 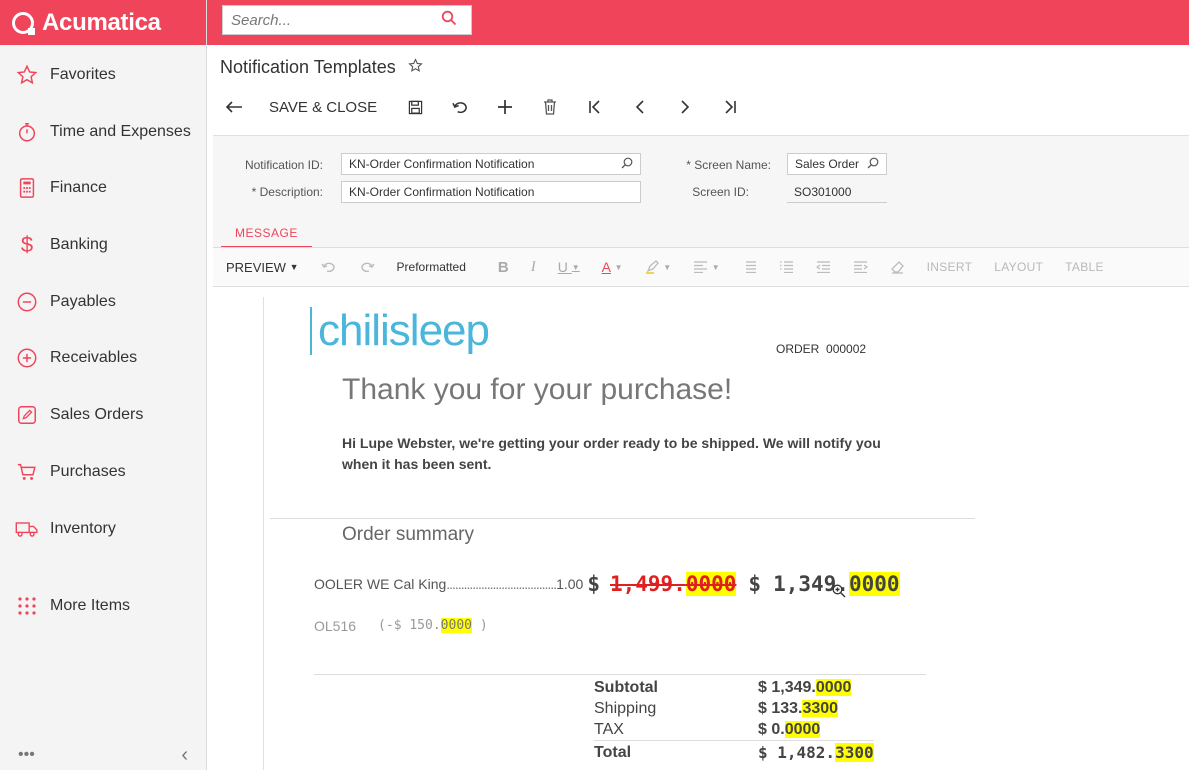 What do you see at coordinates (442, 164) in the screenshot?
I see `notification-id-value: KN-Order Confirmation Notification` at bounding box center [442, 164].